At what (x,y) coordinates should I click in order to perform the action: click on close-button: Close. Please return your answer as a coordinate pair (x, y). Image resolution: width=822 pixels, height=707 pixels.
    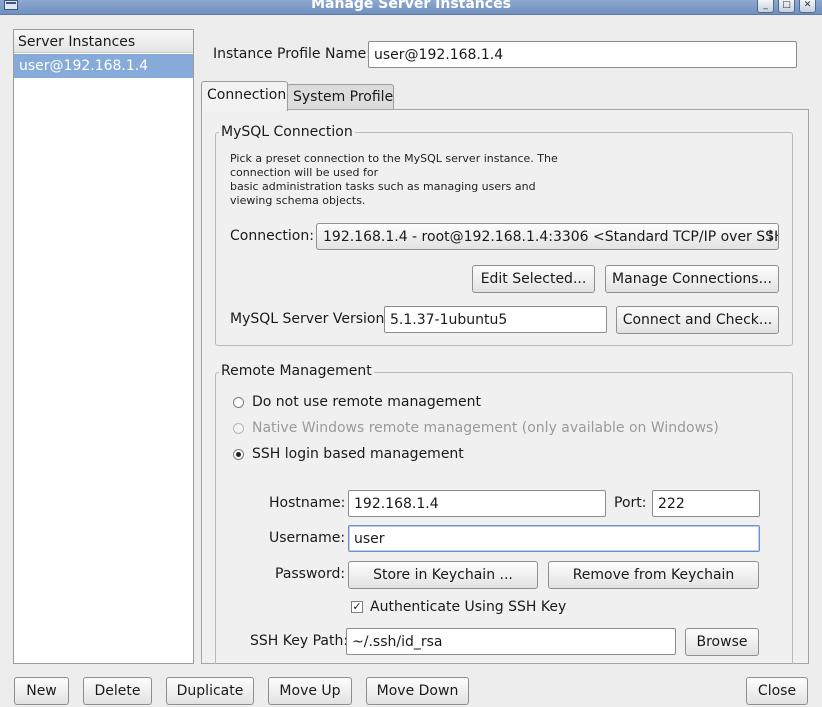
    Looking at the image, I should click on (777, 691).